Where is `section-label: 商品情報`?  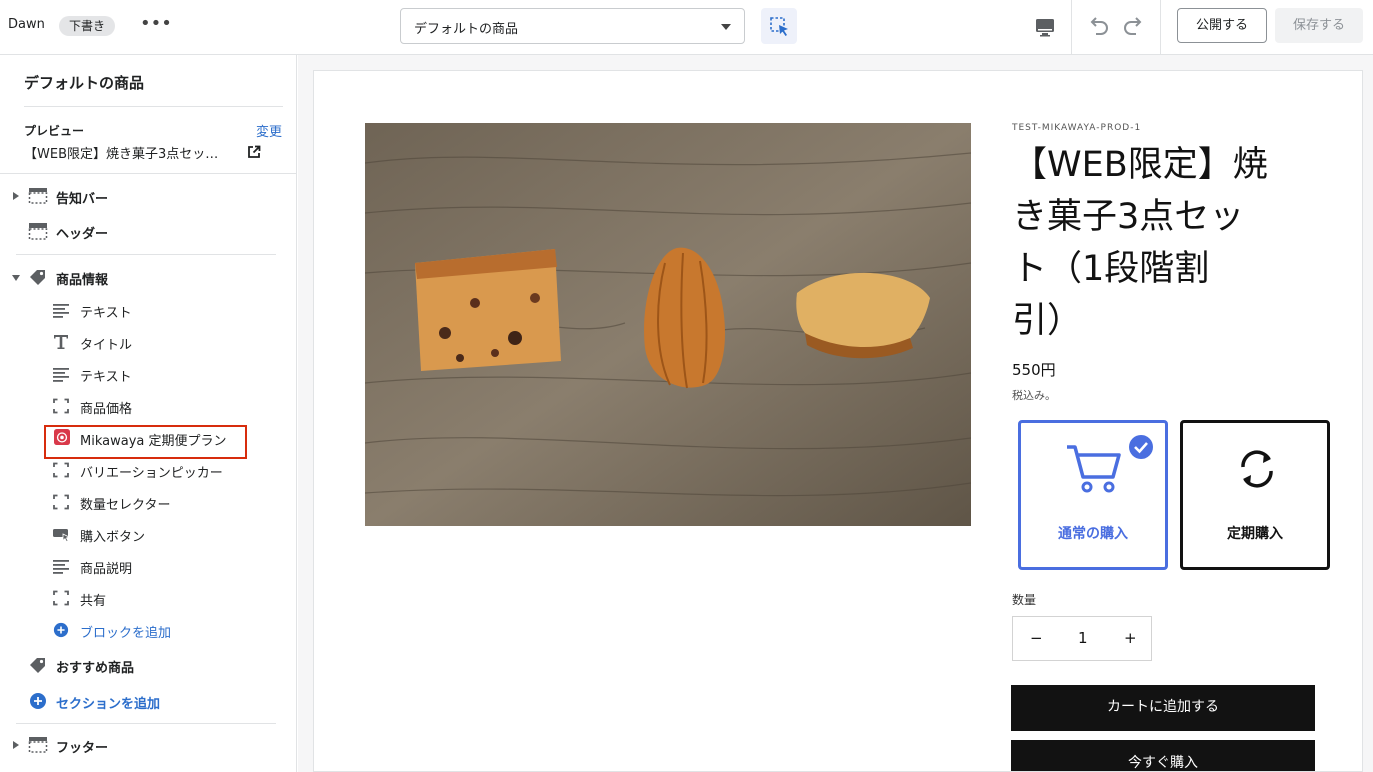
section-label: 商品情報 is located at coordinates (82, 280).